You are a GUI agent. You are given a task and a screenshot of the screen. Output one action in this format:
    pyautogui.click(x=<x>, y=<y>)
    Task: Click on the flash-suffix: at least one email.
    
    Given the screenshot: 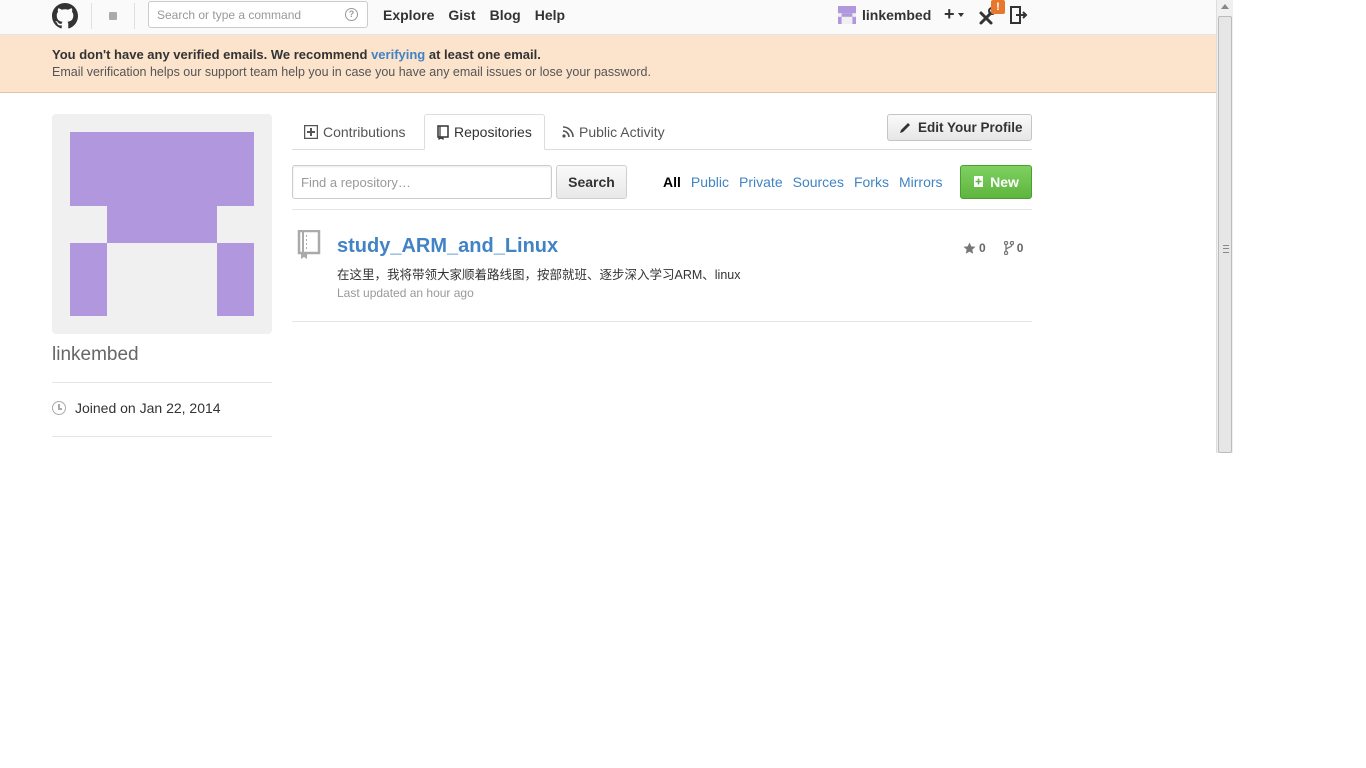 What is the action you would take?
    pyautogui.click(x=484, y=54)
    